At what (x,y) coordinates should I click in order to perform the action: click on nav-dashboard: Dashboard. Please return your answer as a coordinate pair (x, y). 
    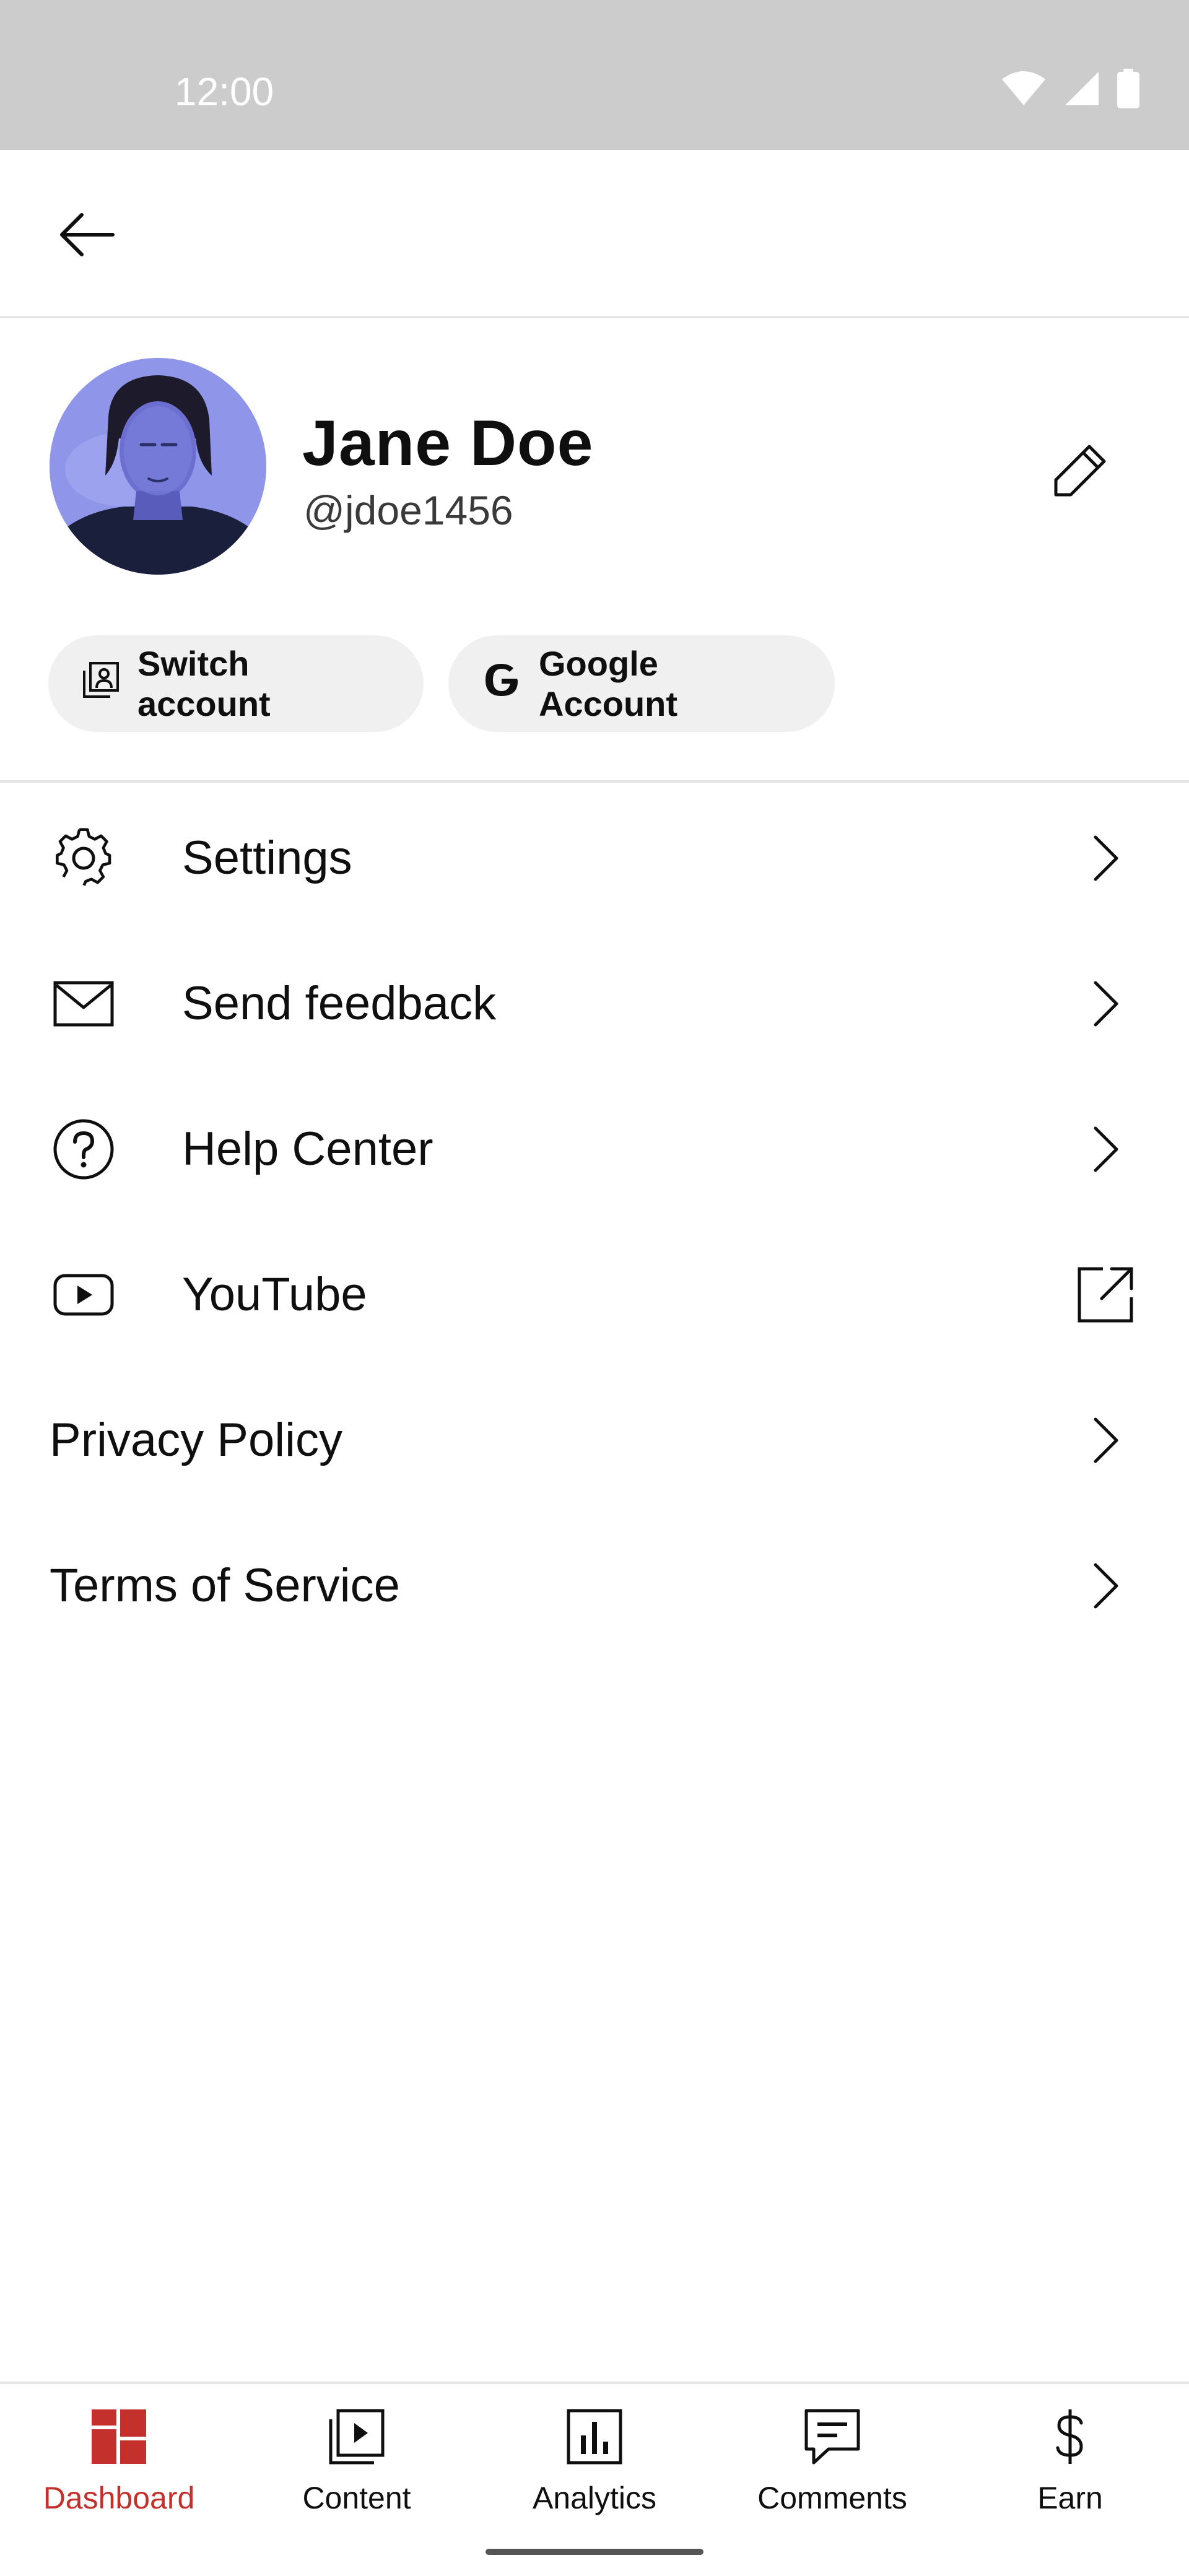
    Looking at the image, I should click on (119, 2457).